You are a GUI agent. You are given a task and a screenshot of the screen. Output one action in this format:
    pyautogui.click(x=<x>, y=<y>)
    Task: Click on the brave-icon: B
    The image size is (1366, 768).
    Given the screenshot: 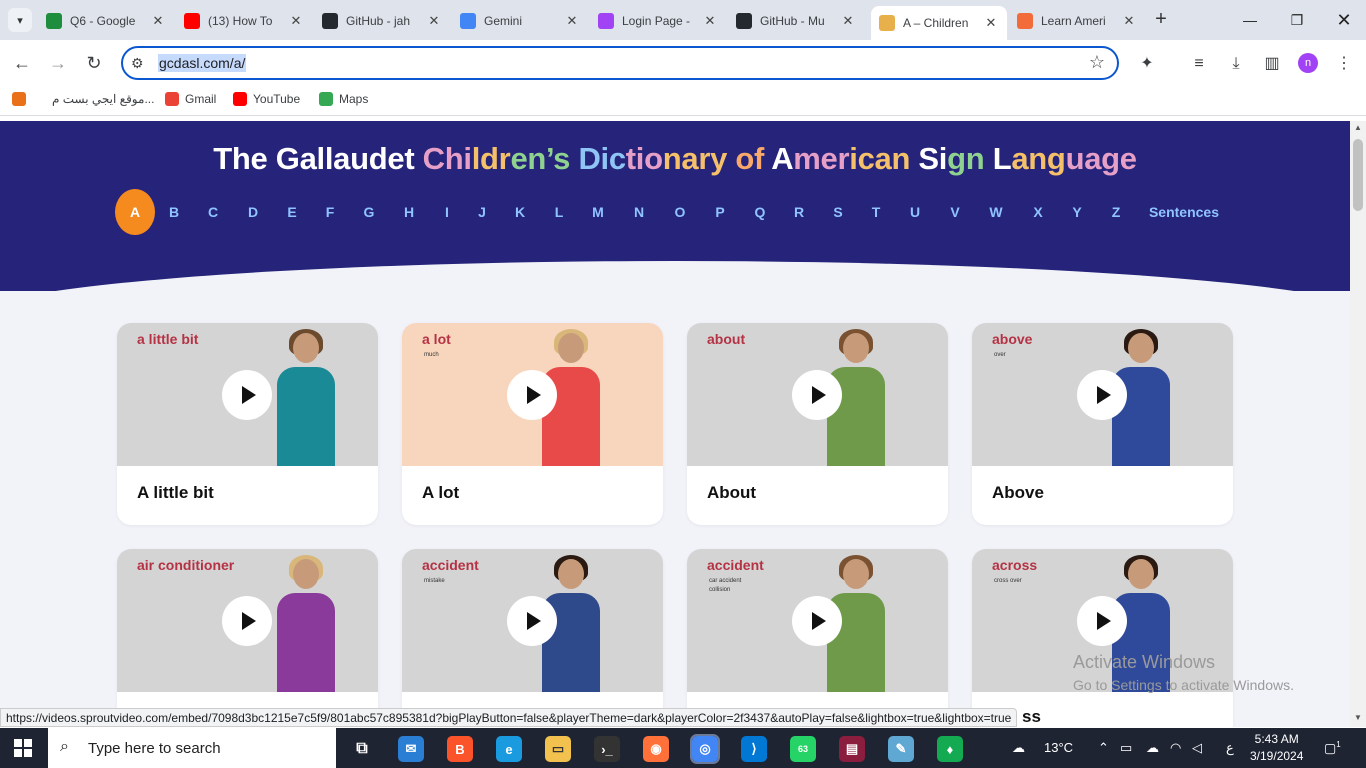 What is the action you would take?
    pyautogui.click(x=460, y=749)
    